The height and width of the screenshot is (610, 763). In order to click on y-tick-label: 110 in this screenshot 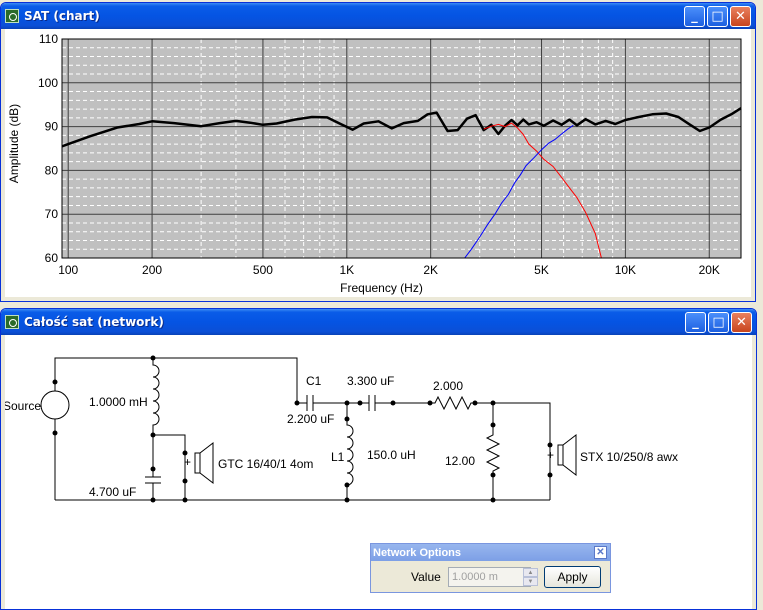, I will do `click(48, 39)`.